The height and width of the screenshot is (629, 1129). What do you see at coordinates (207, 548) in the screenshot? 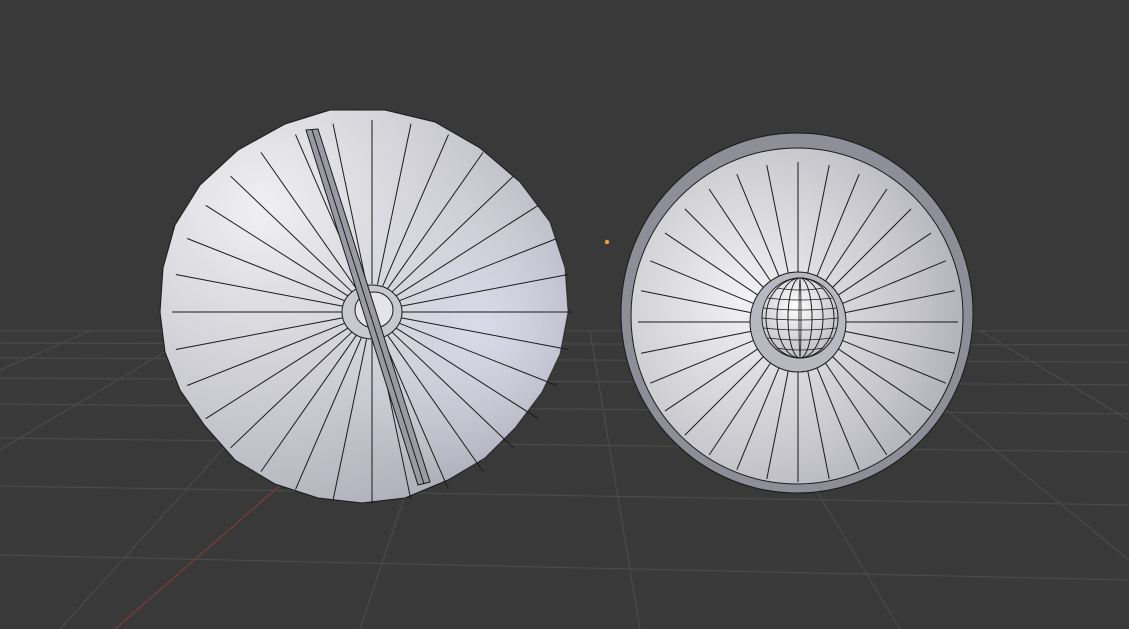
I see `x-axis-line` at bounding box center [207, 548].